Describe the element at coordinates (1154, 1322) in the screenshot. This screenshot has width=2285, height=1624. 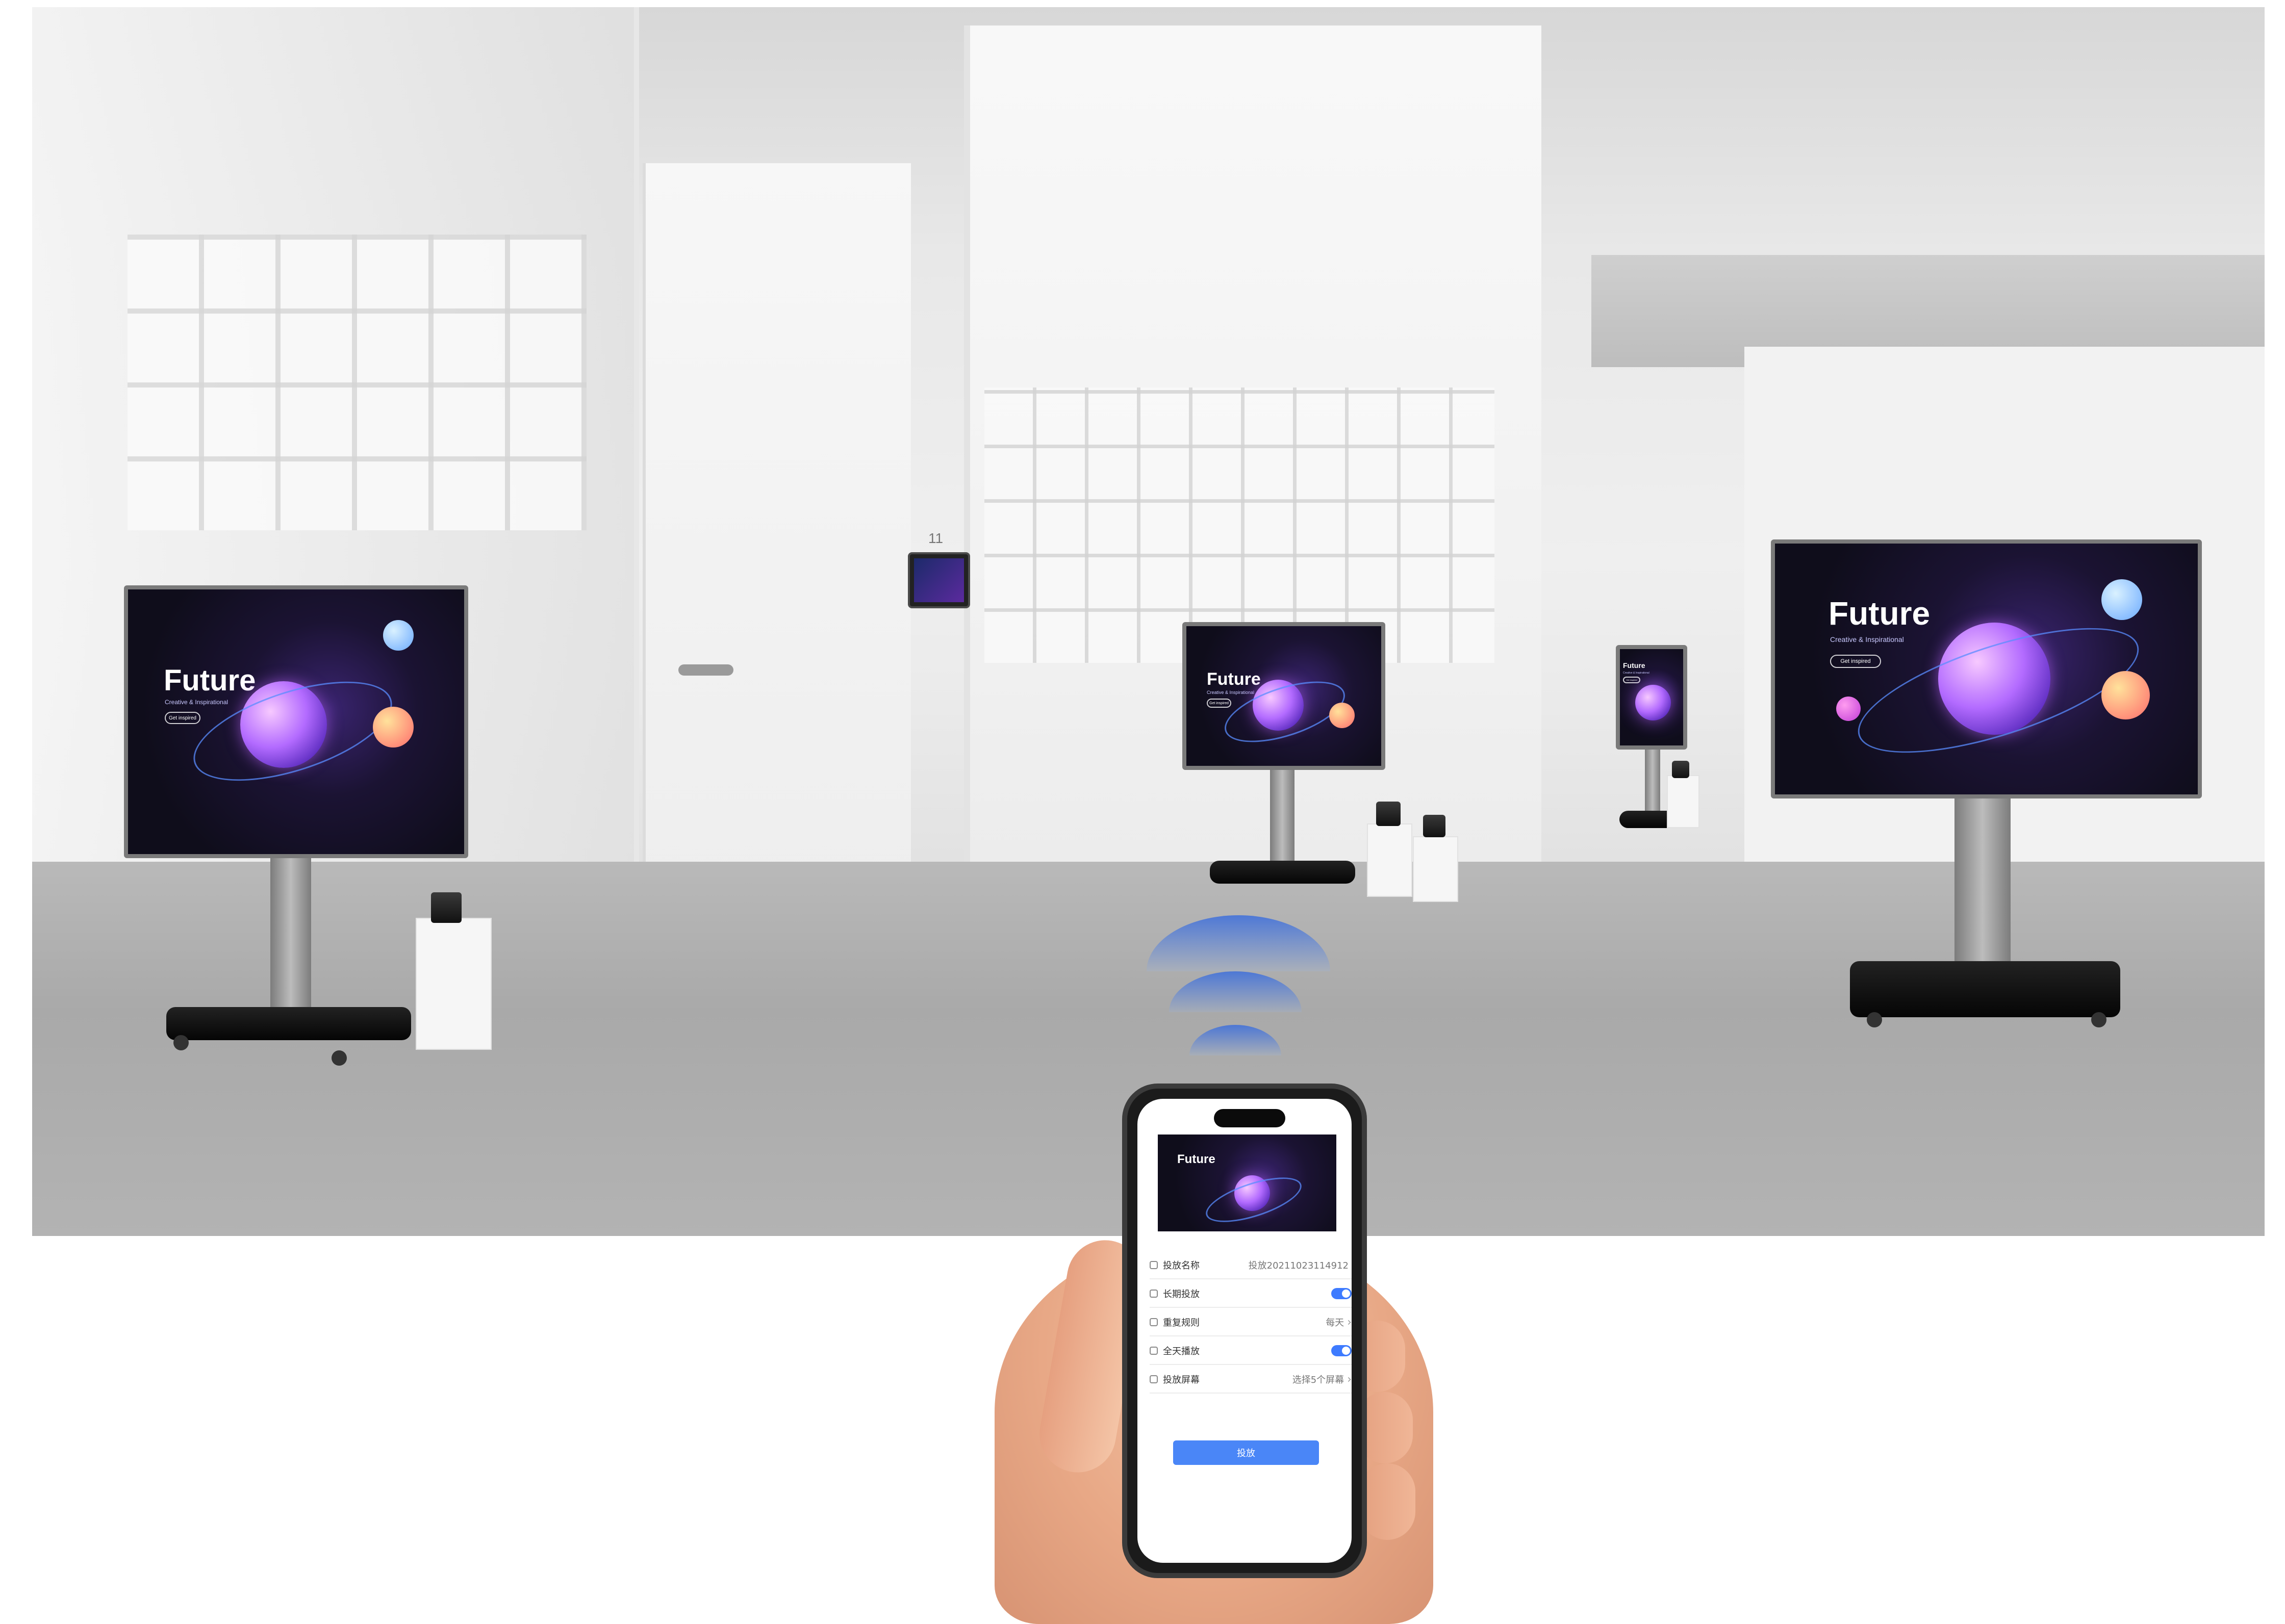
I see `repeat-icon` at that location.